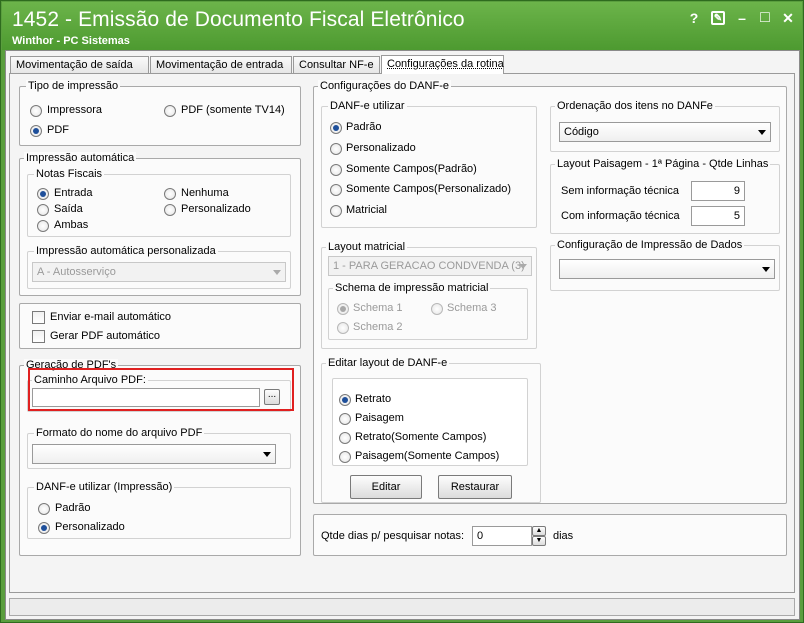  Describe the element at coordinates (345, 419) in the screenshot. I see `radio-paisagem` at that location.